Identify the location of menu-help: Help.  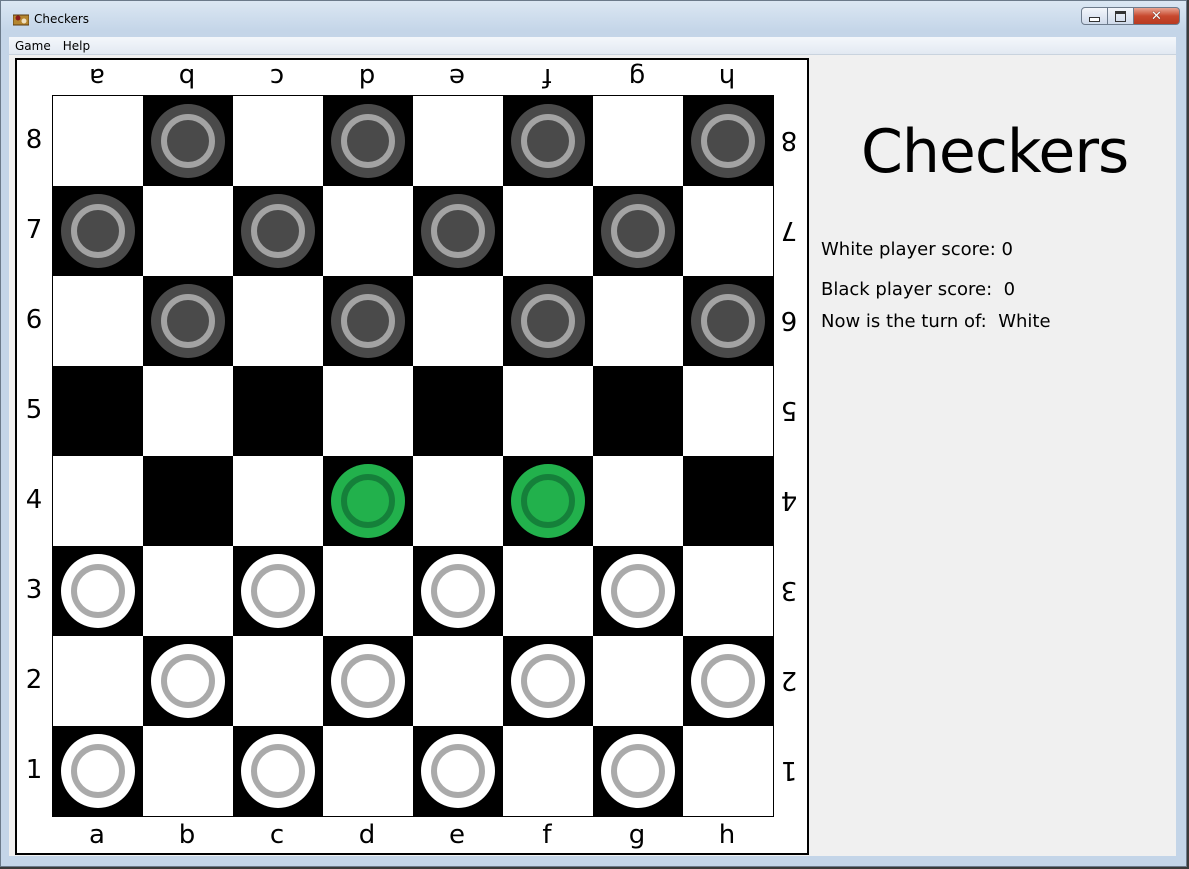
(76, 46).